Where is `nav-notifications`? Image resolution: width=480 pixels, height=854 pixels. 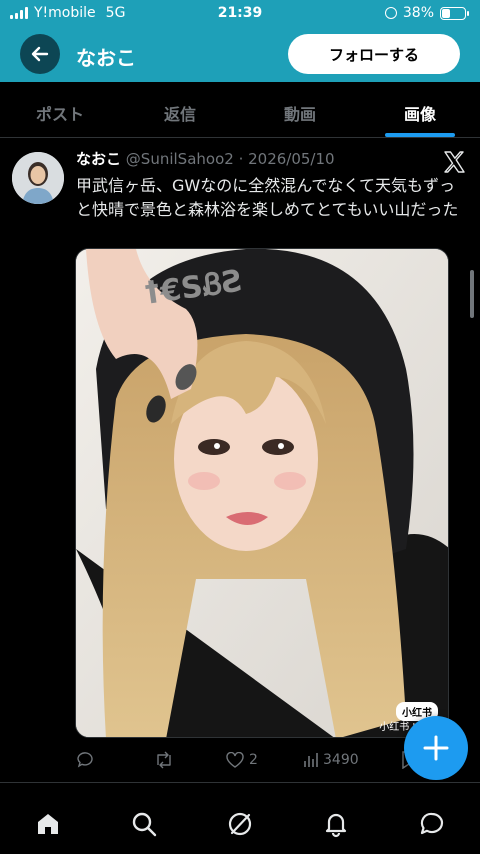 nav-notifications is located at coordinates (336, 824).